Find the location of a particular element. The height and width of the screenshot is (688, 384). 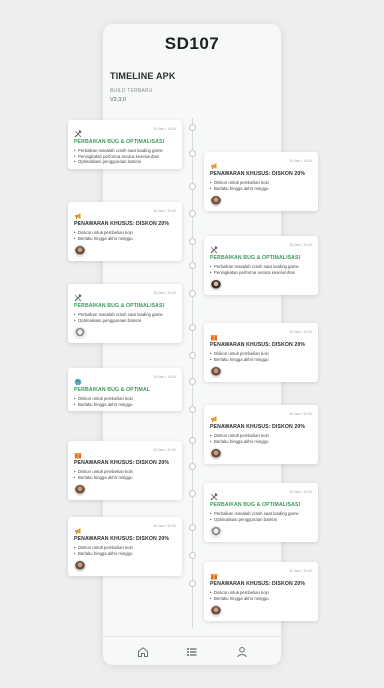

card-date: 18 Jan / 11:00 is located at coordinates (164, 377).